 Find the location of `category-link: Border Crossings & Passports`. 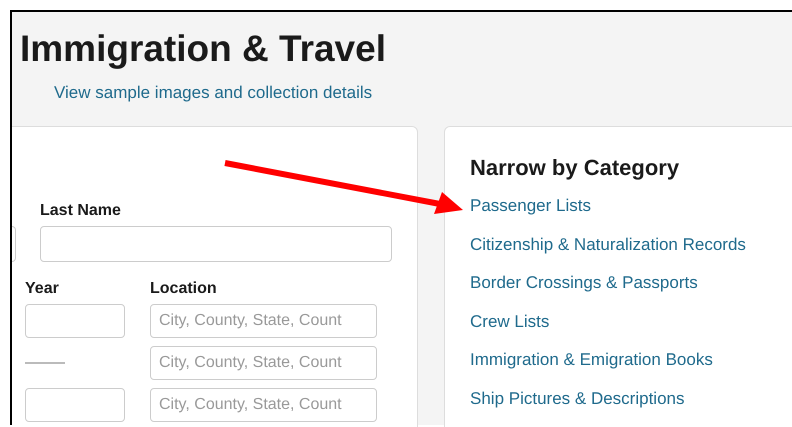

category-link: Border Crossings & Passports is located at coordinates (584, 283).